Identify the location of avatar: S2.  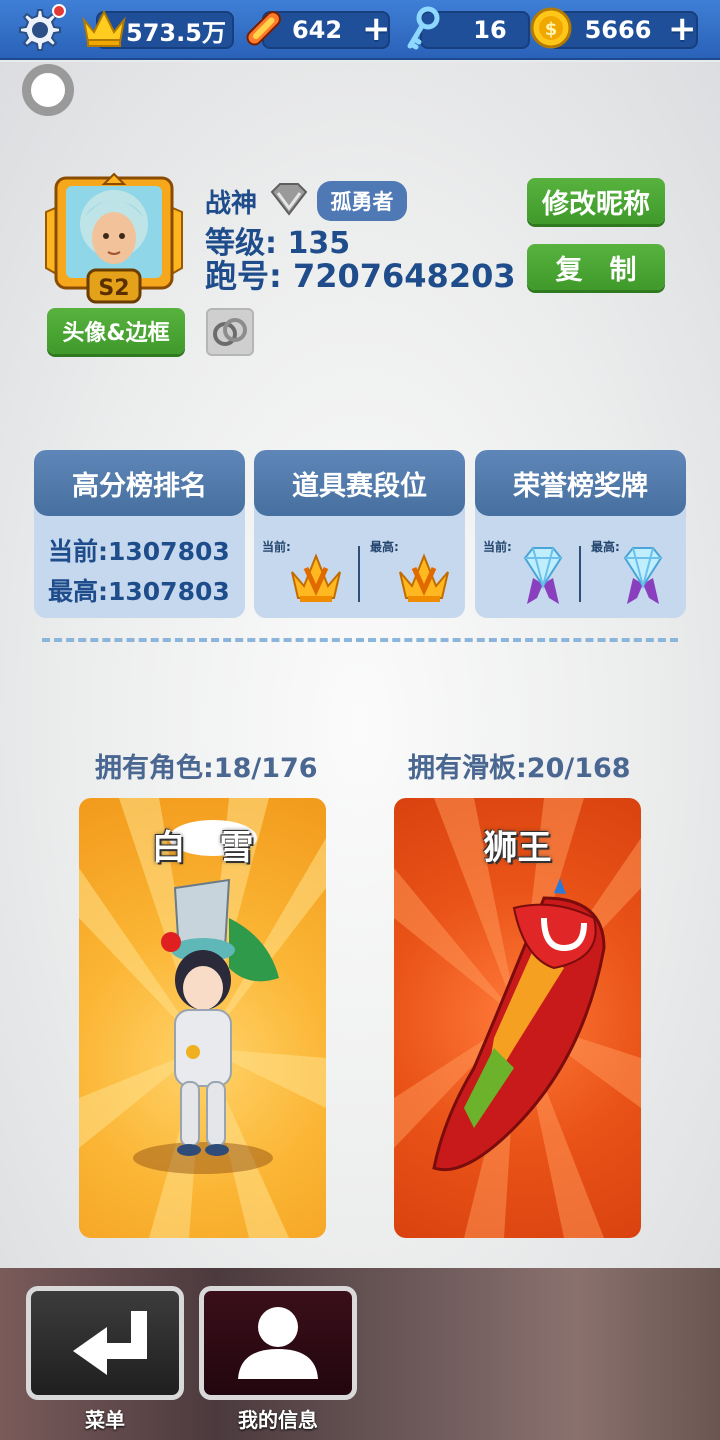
(114, 240).